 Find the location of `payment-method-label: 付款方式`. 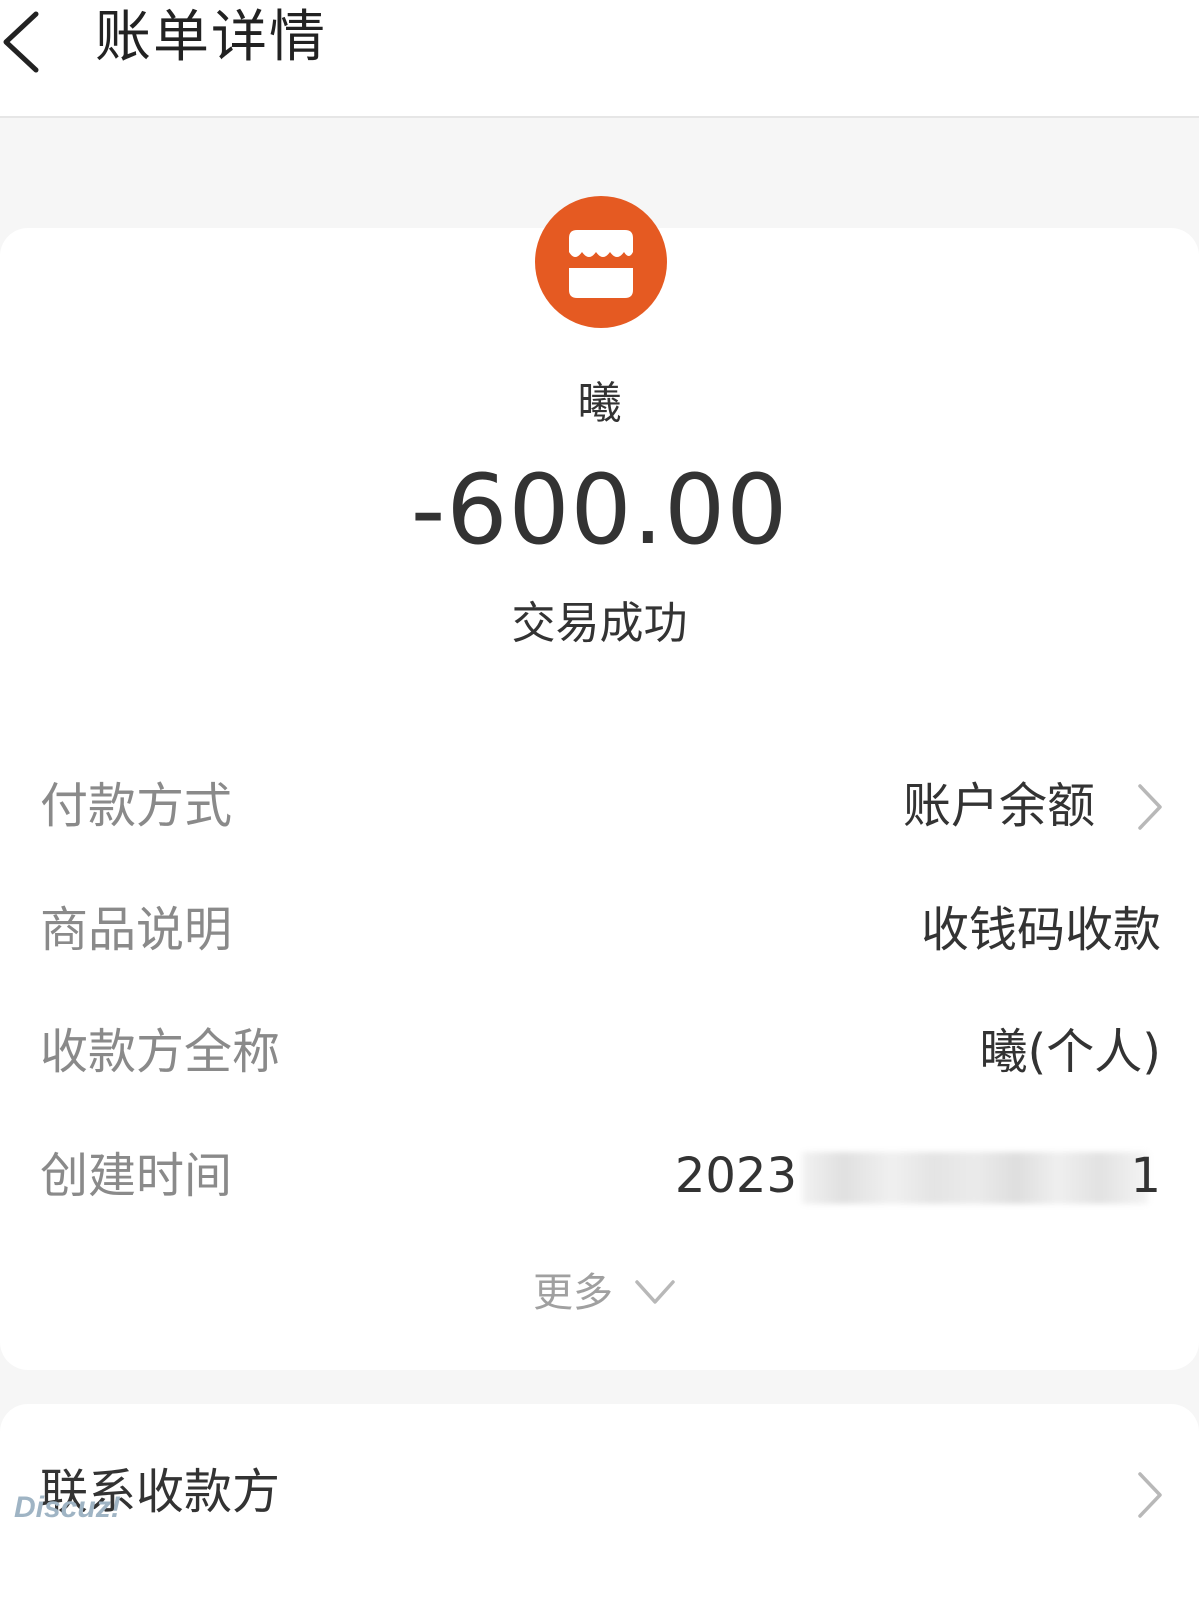

payment-method-label: 付款方式 is located at coordinates (136, 806).